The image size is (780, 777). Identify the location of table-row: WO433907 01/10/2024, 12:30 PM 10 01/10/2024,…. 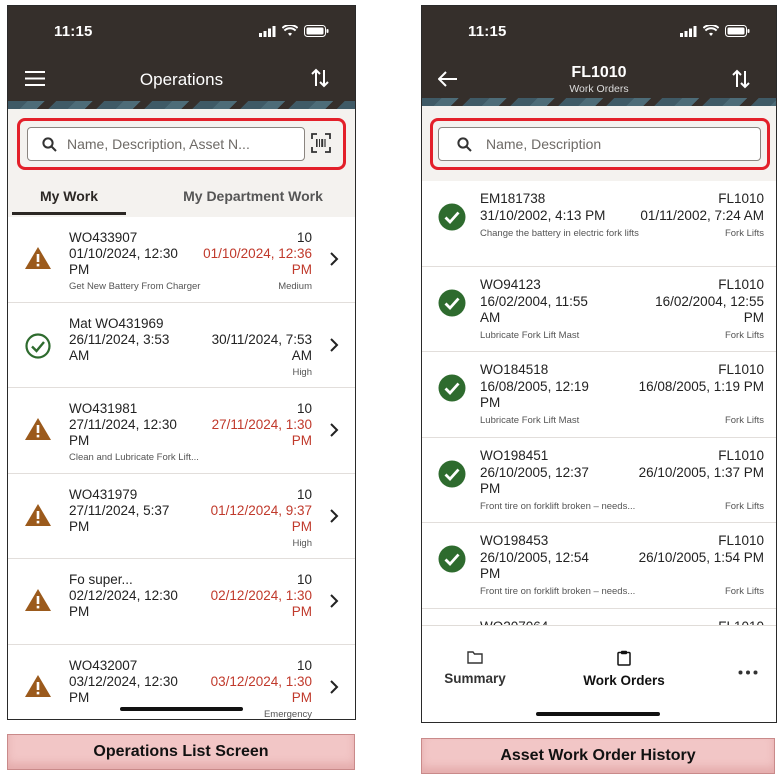
(181, 260).